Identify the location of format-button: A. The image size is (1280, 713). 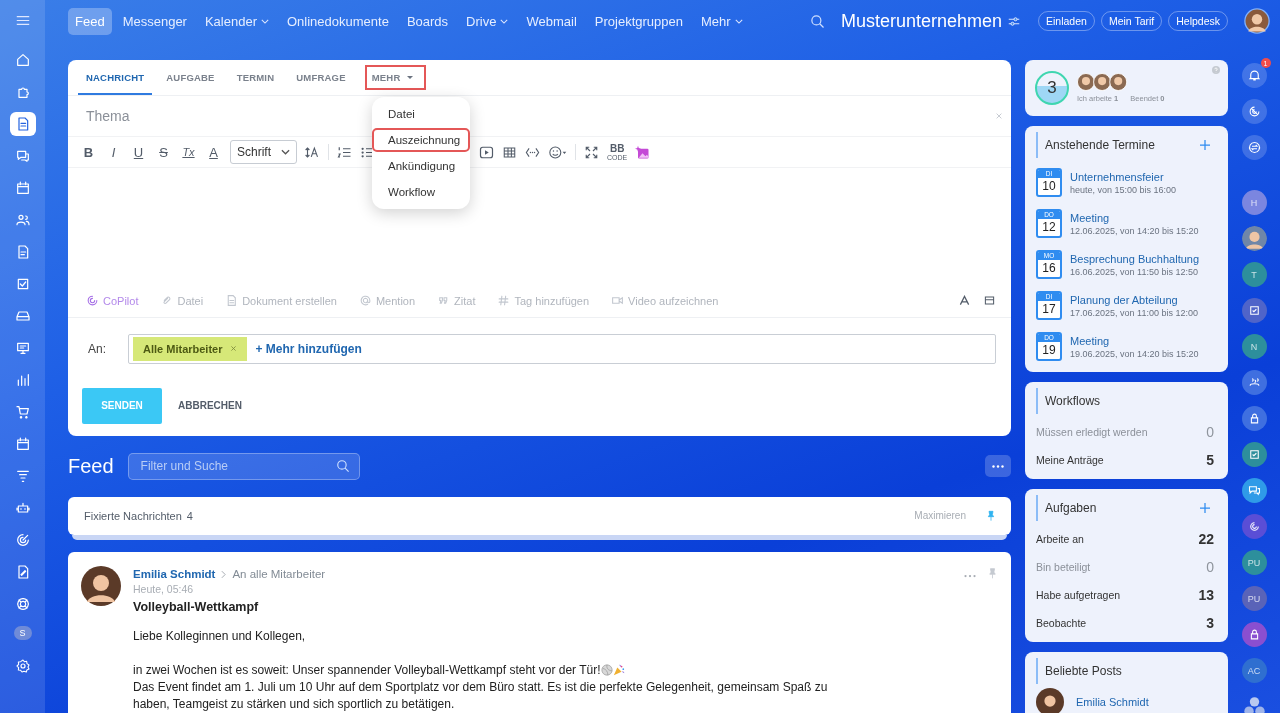
(213, 152).